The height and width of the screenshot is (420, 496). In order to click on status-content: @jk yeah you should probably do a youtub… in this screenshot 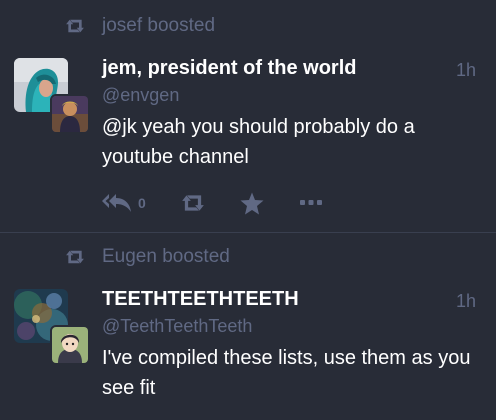, I will do `click(292, 142)`.